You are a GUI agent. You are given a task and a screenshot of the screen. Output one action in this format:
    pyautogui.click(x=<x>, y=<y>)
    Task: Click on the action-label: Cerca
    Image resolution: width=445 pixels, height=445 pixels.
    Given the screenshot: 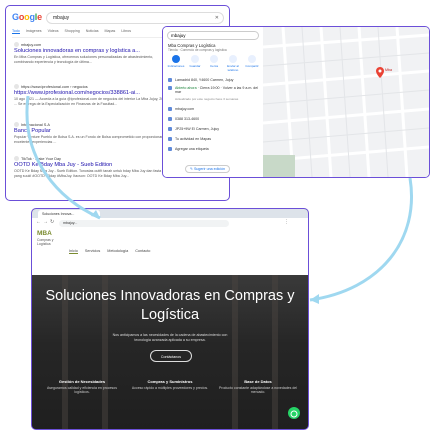 What is the action you would take?
    pyautogui.click(x=213, y=66)
    